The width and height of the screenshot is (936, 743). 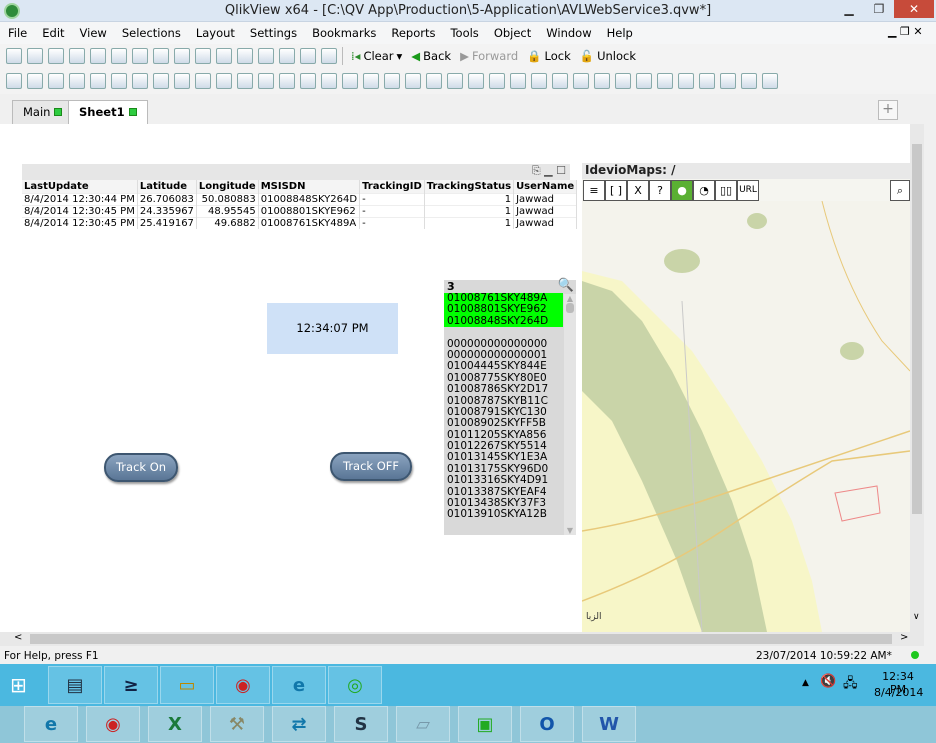 I want to click on close-button: ✕, so click(x=914, y=9).